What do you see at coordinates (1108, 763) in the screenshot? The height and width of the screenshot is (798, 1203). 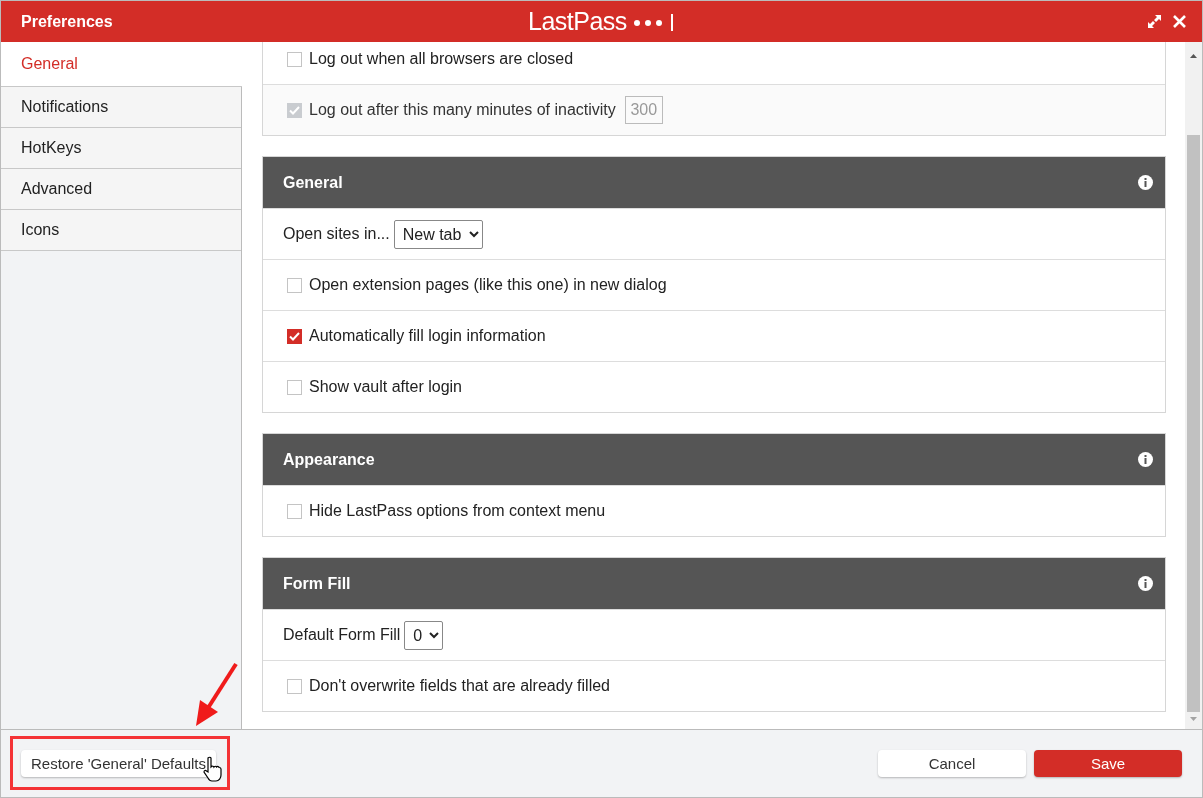 I see `save-button: Save` at bounding box center [1108, 763].